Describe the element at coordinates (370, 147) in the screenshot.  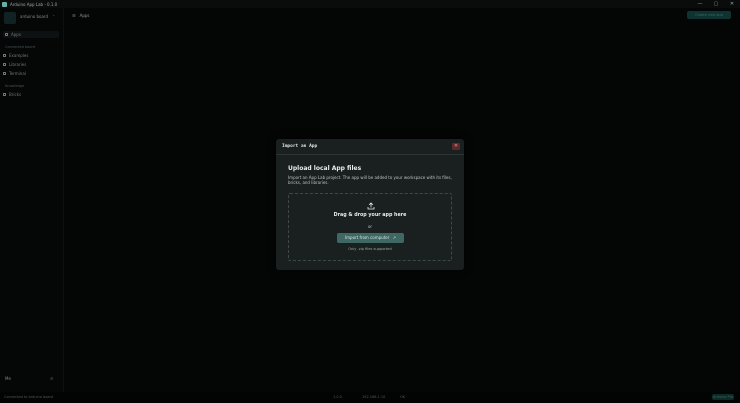
I see `dialog-header: Import an App ✕` at that location.